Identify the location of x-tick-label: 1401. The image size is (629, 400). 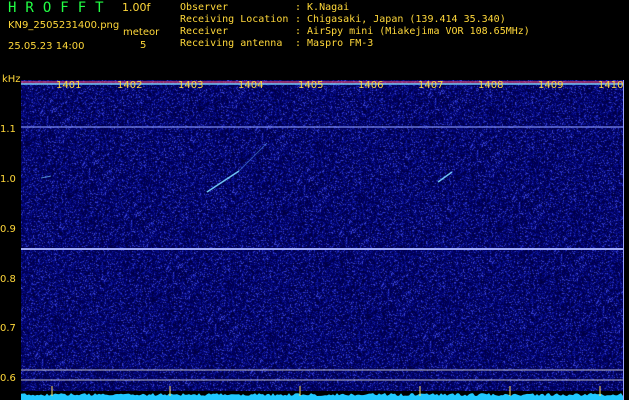
(69, 85).